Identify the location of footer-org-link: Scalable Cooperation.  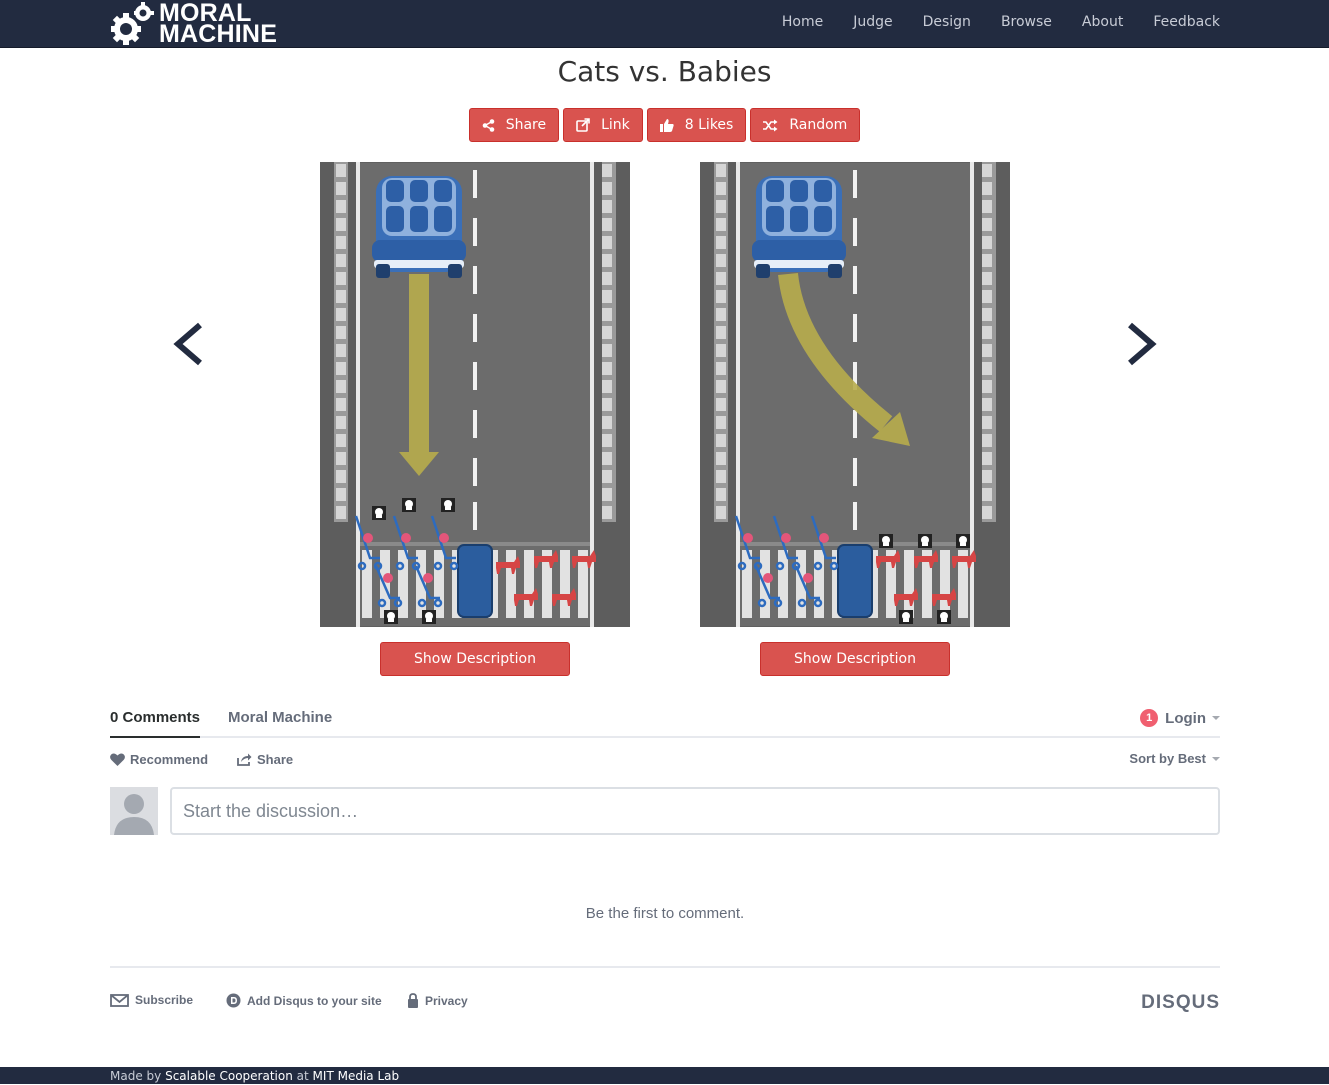
(229, 1076).